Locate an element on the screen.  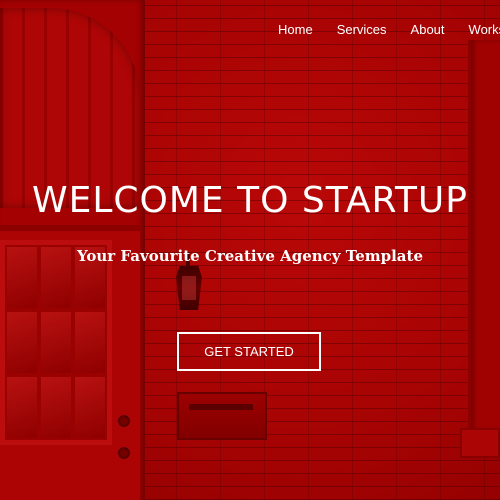
nav-link-home: Home is located at coordinates (295, 29).